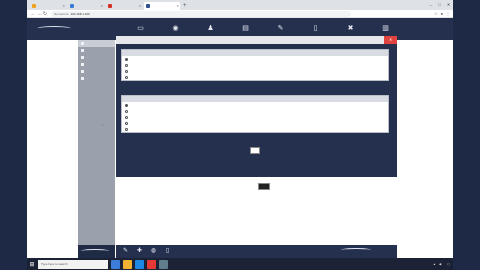 The height and width of the screenshot is (270, 480). I want to click on menu-item-2: ◉, so click(175, 29).